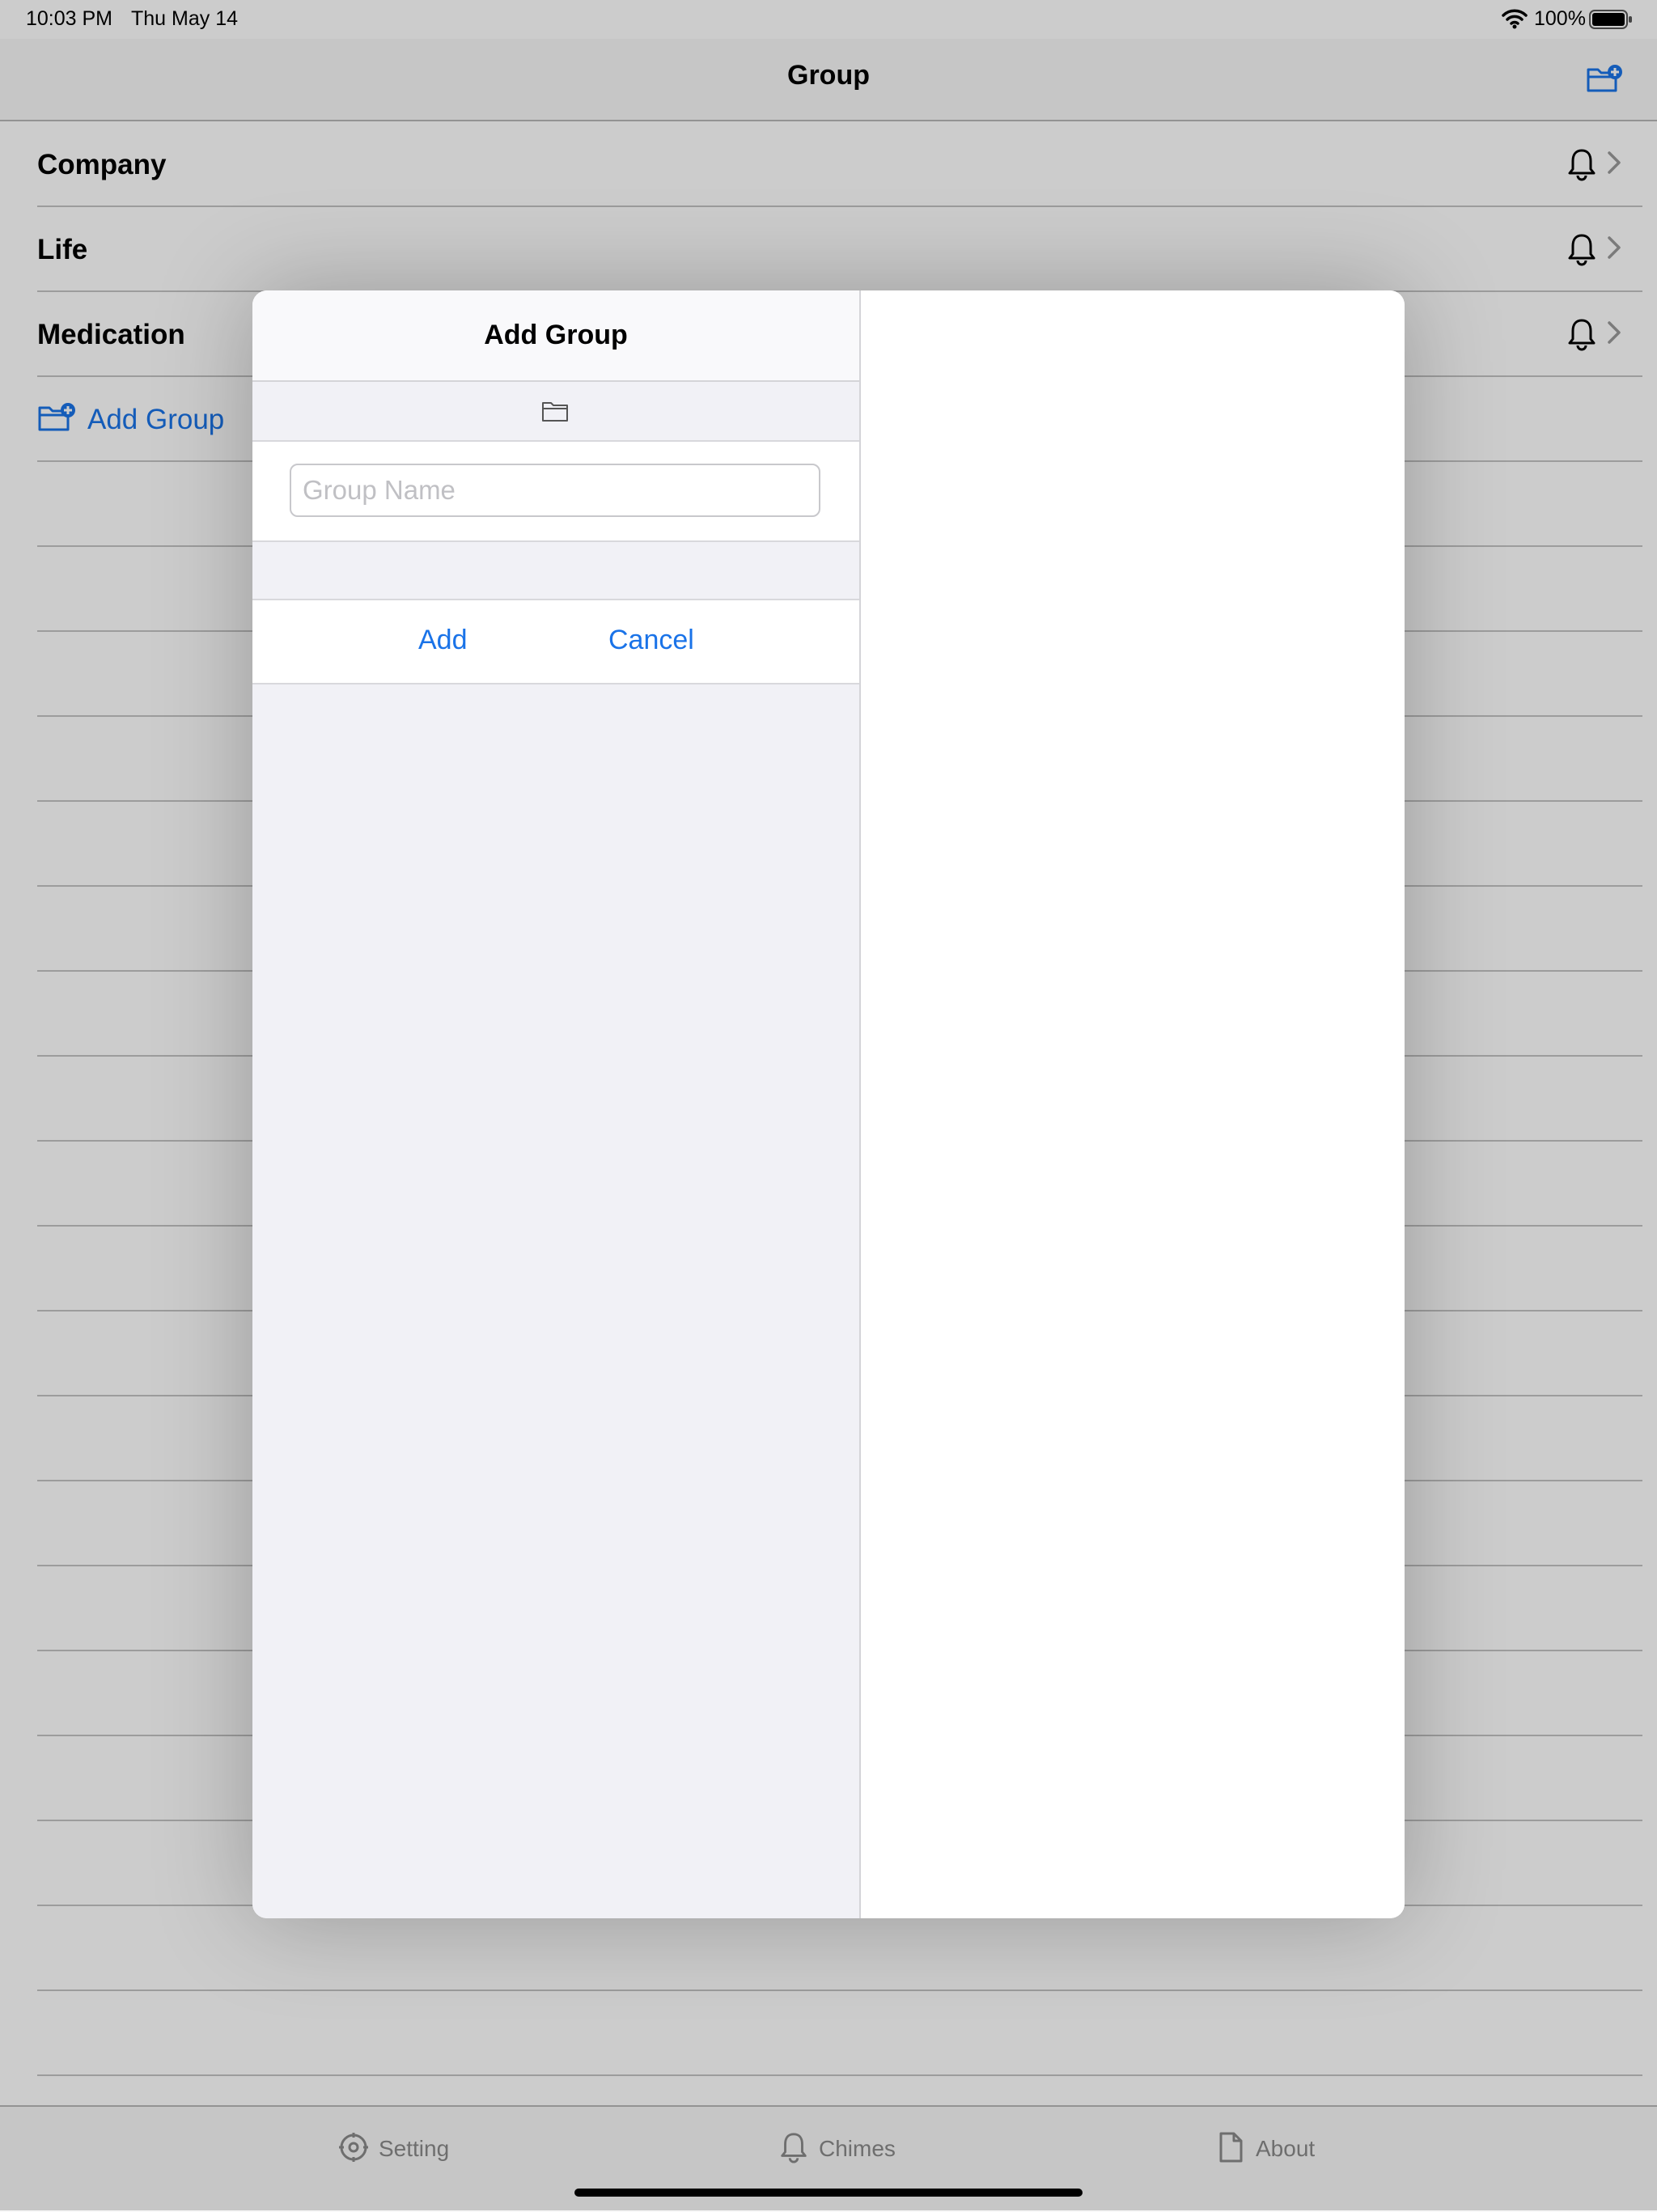 This screenshot has height=2212, width=1657. Describe the element at coordinates (443, 640) in the screenshot. I see `add-button: Add` at that location.